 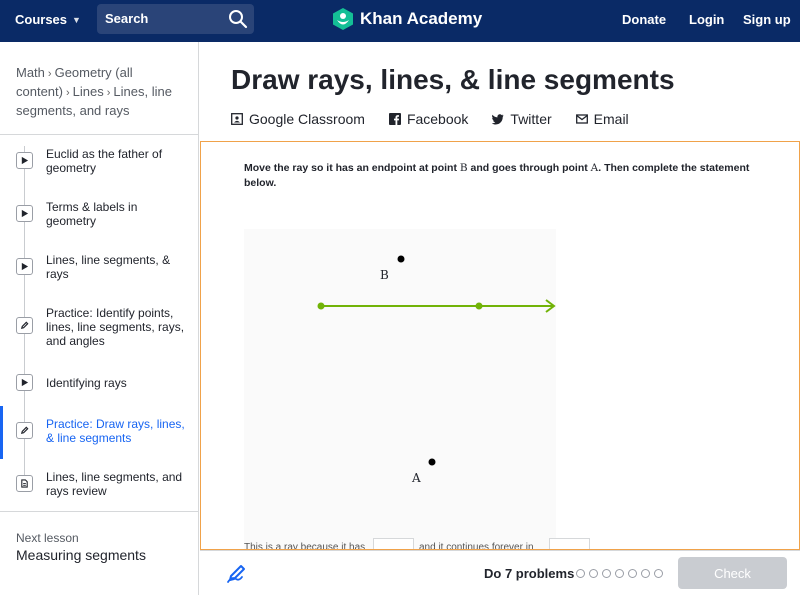 What do you see at coordinates (529, 573) in the screenshot?
I see `do-problems-label: Do 7 problems` at bounding box center [529, 573].